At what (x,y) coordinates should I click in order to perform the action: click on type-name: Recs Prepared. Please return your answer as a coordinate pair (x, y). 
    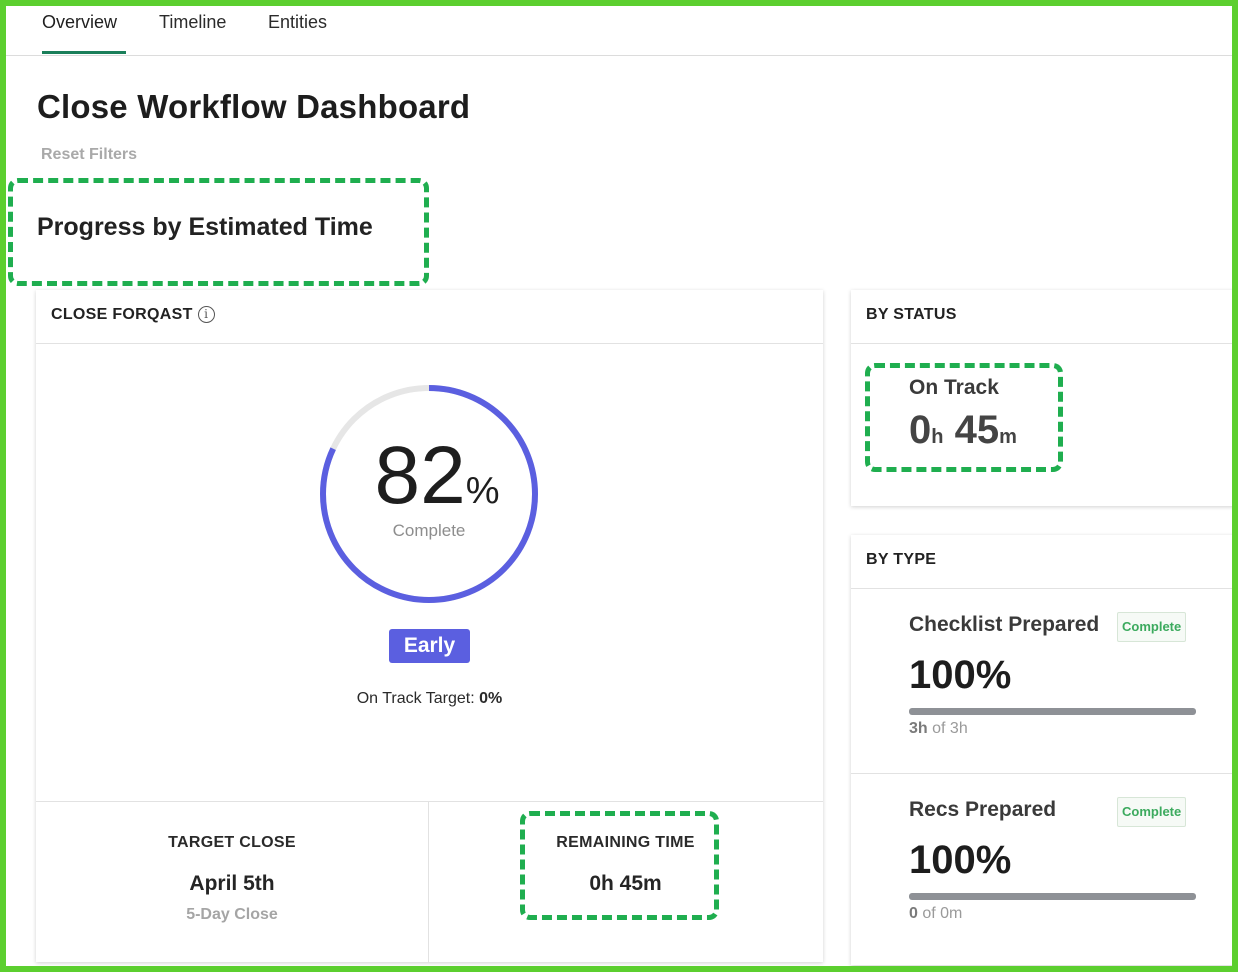
    Looking at the image, I should click on (983, 809).